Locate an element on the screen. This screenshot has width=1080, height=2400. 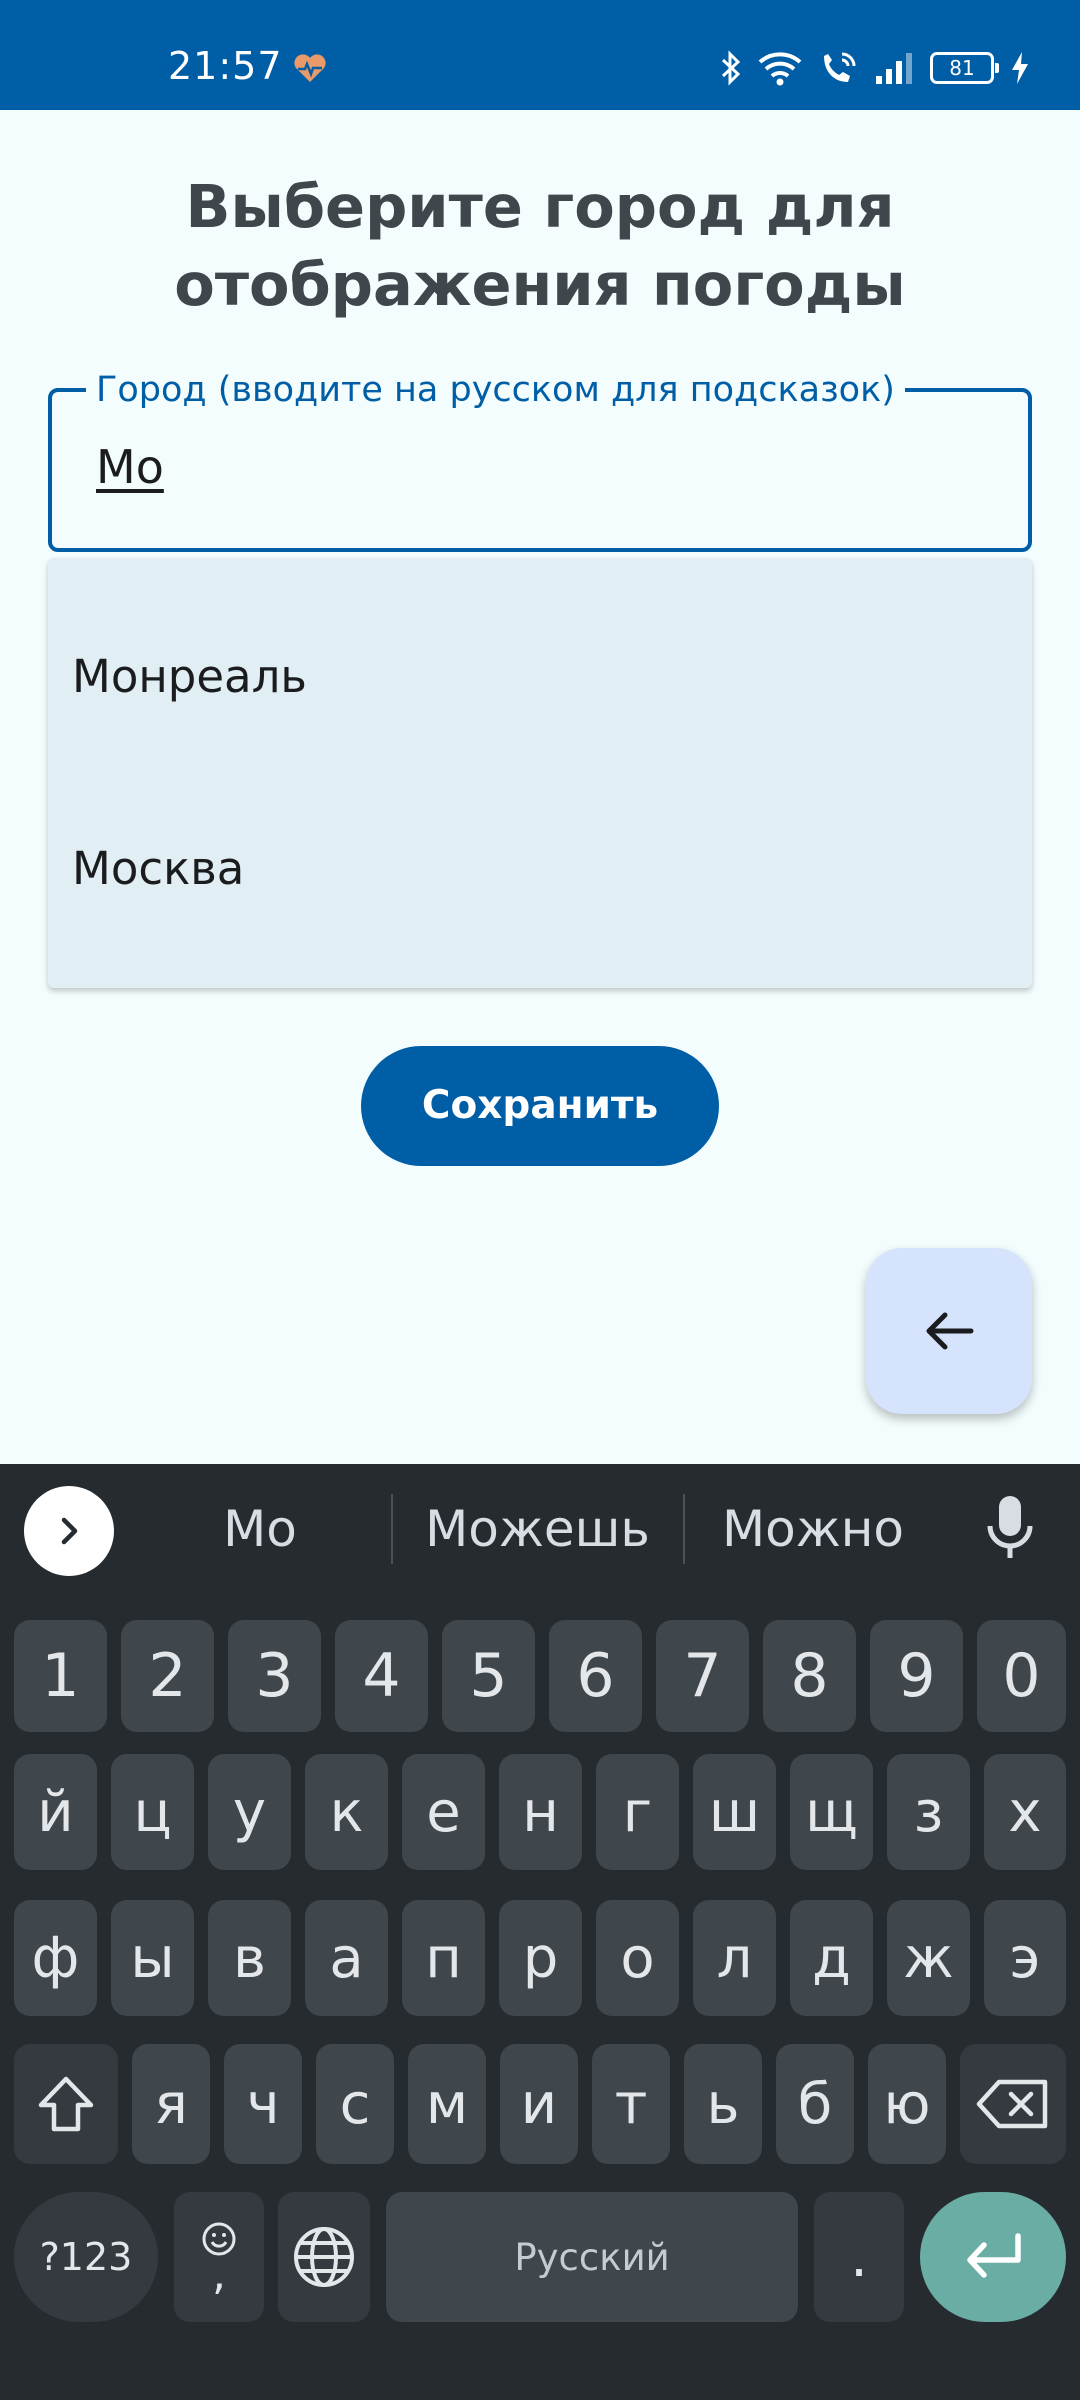
bluetooth-icon is located at coordinates (731, 68).